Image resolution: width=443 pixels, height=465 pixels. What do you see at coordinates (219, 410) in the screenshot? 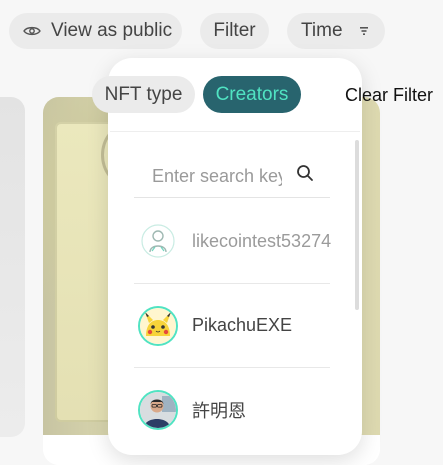
I see `creator-name: 許明恩` at bounding box center [219, 410].